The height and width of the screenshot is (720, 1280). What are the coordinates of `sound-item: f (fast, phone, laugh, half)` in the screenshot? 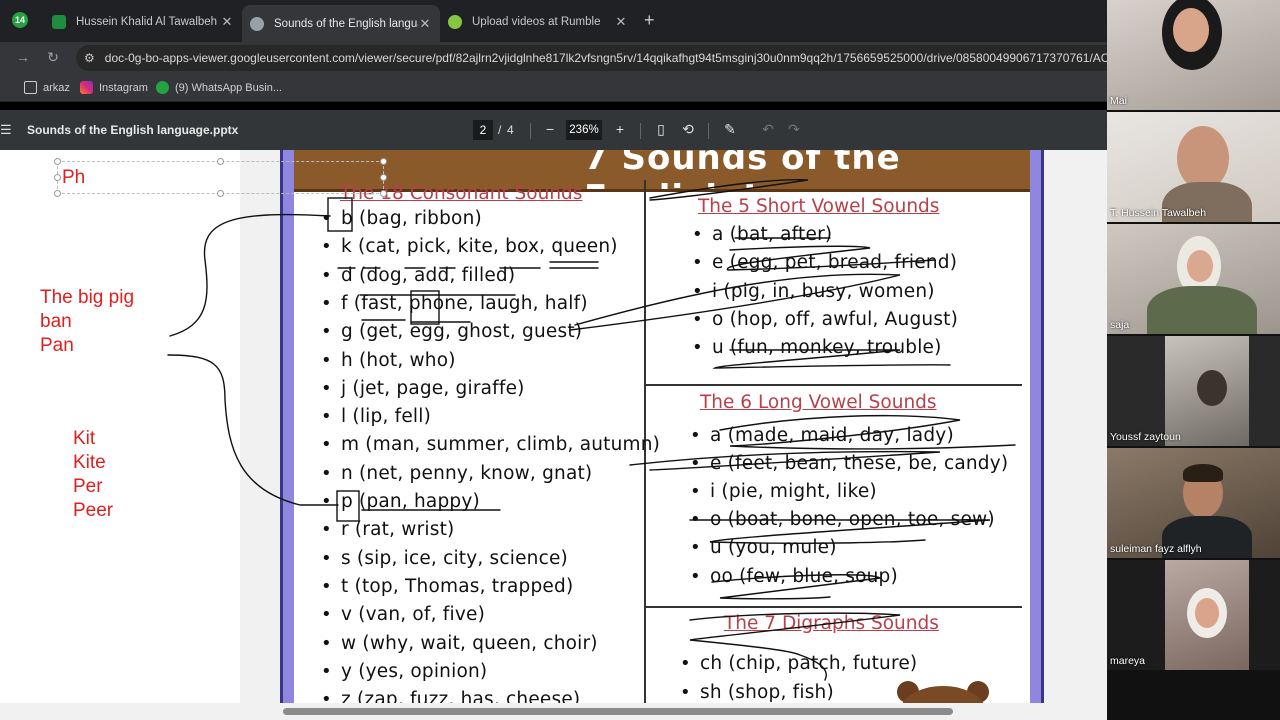 It's located at (454, 303).